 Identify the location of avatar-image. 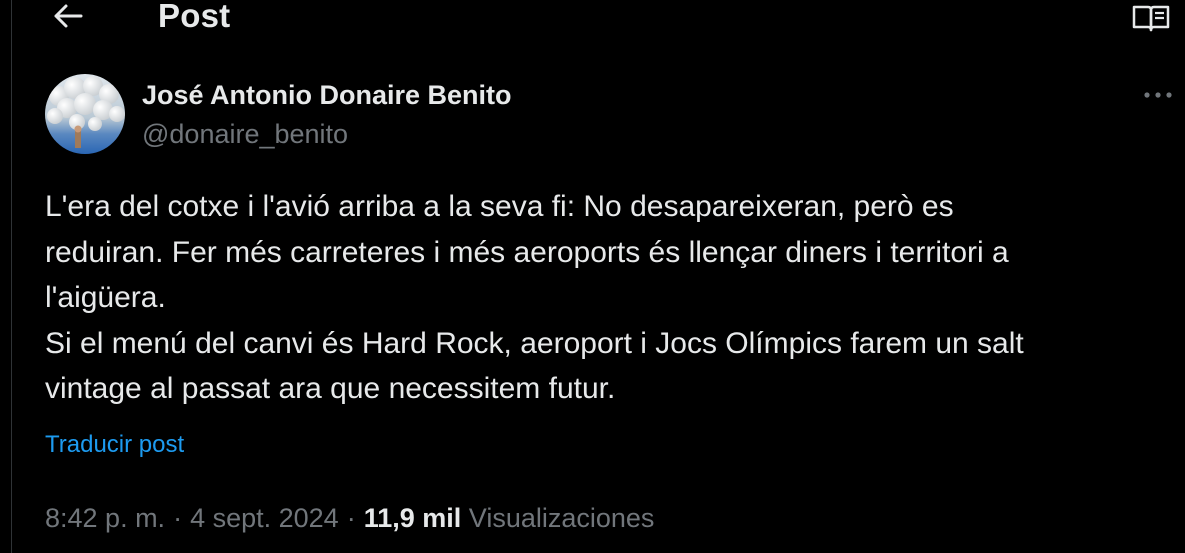
(85, 114).